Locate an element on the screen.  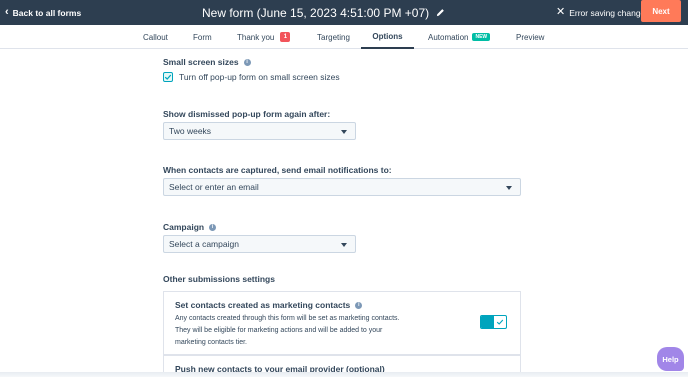
dismissed-label: Show dismissed pop-up form again after: is located at coordinates (247, 114).